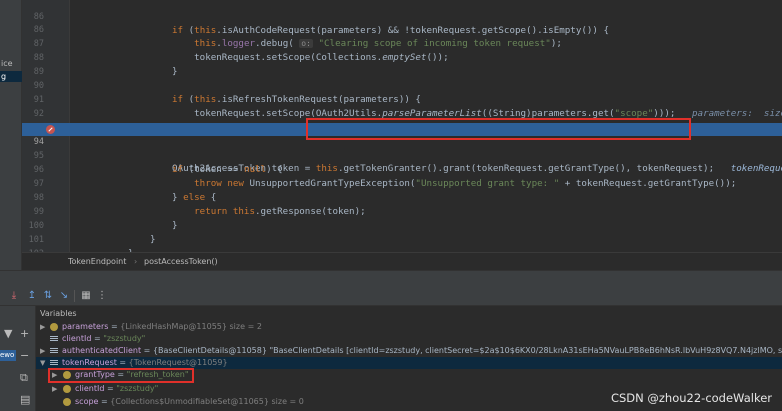 The width and height of the screenshot is (782, 411). I want to click on force-step-into-icon: ⇅, so click(48, 296).